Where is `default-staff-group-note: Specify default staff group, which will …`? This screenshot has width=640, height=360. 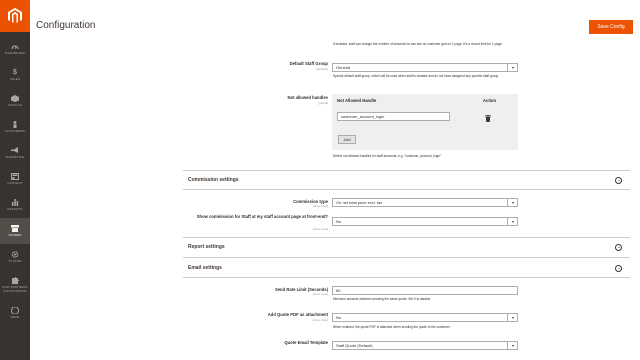 default-staff-group-note: Specify default staff group, which will … is located at coordinates (416, 76).